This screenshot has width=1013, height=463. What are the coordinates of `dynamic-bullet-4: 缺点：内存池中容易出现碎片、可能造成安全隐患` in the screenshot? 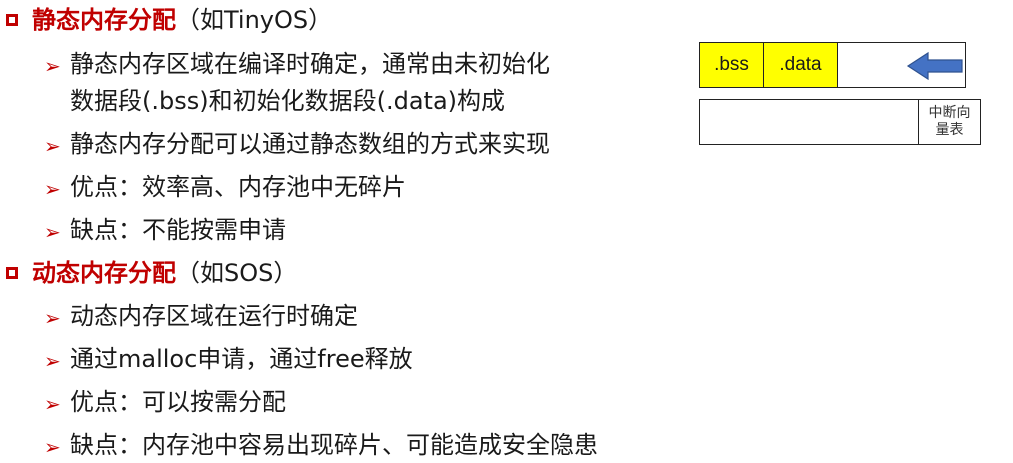 It's located at (334, 445).